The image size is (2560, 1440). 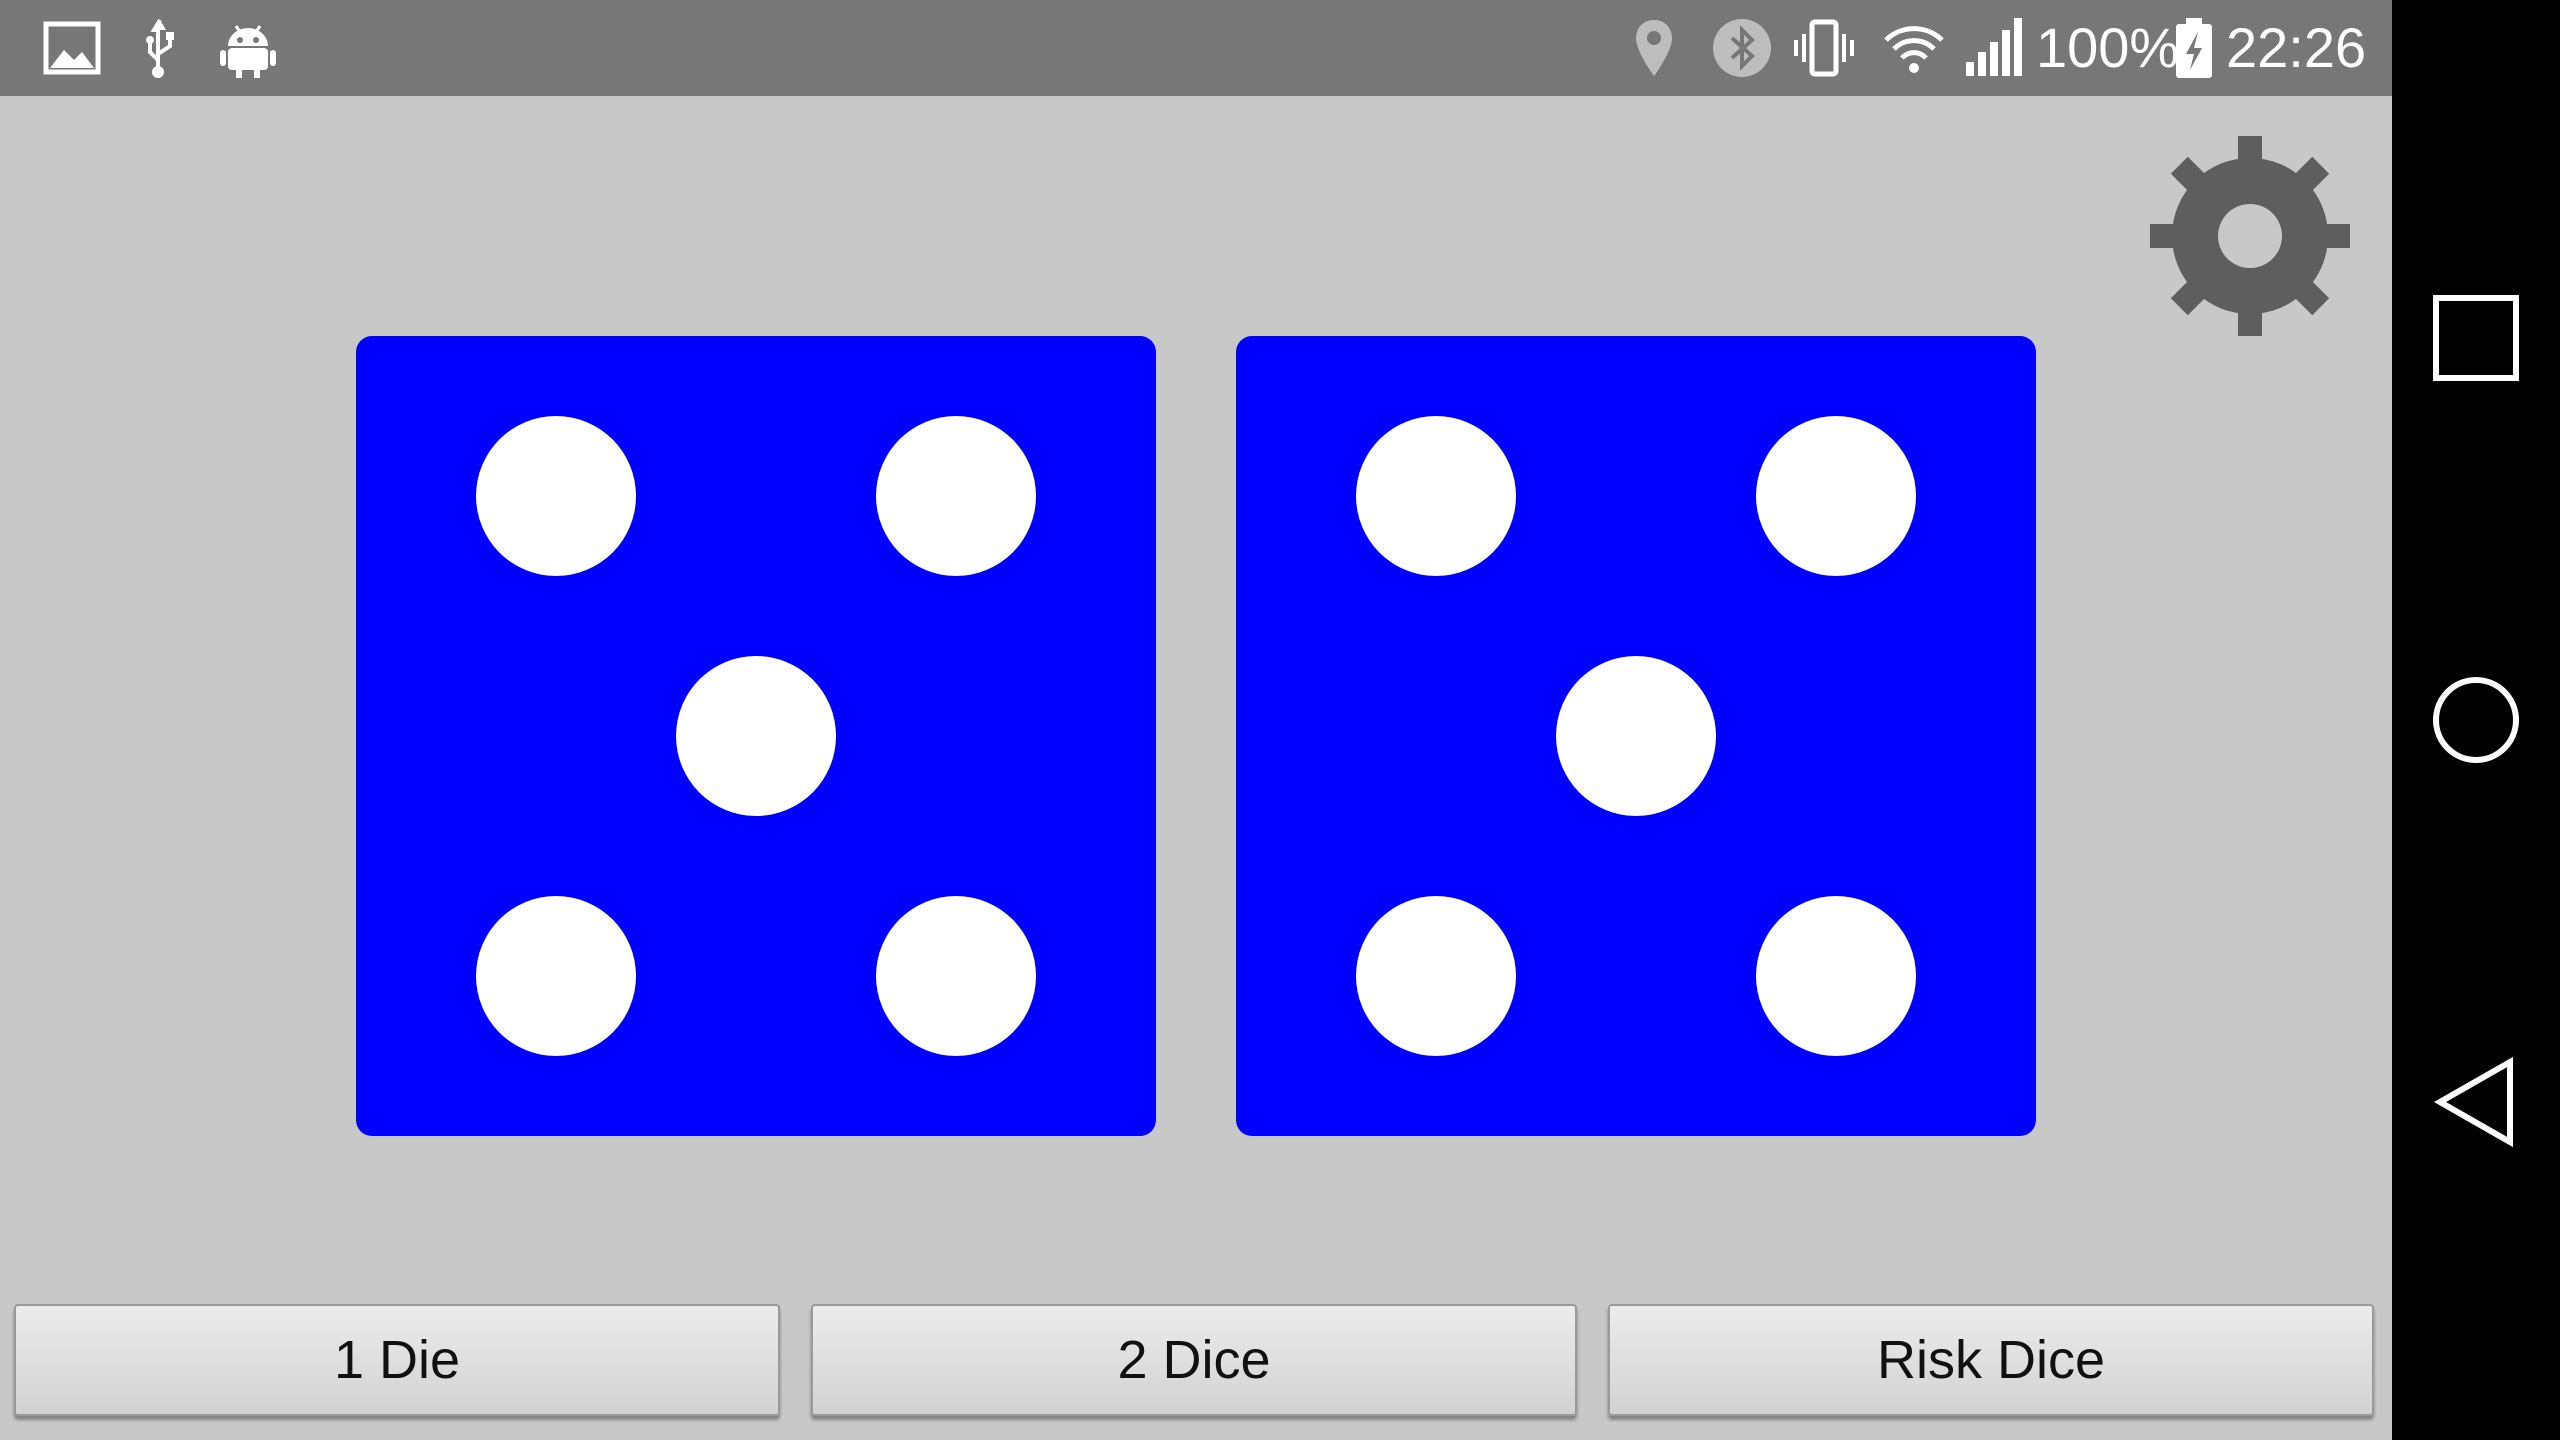 I want to click on signal-icon, so click(x=1994, y=47).